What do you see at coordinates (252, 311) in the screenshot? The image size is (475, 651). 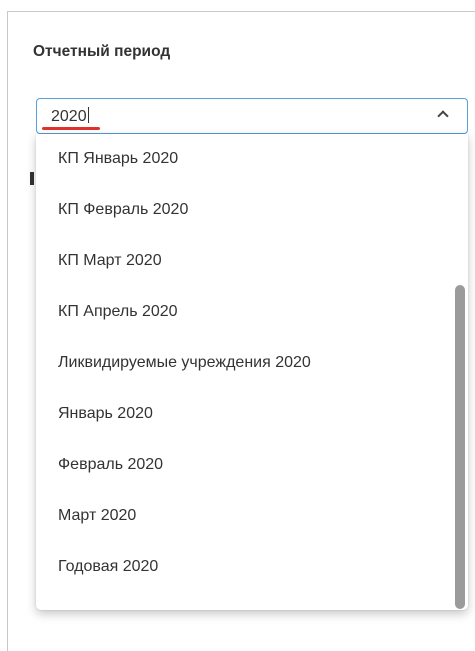 I see `option-item: КП Апрель 2020` at bounding box center [252, 311].